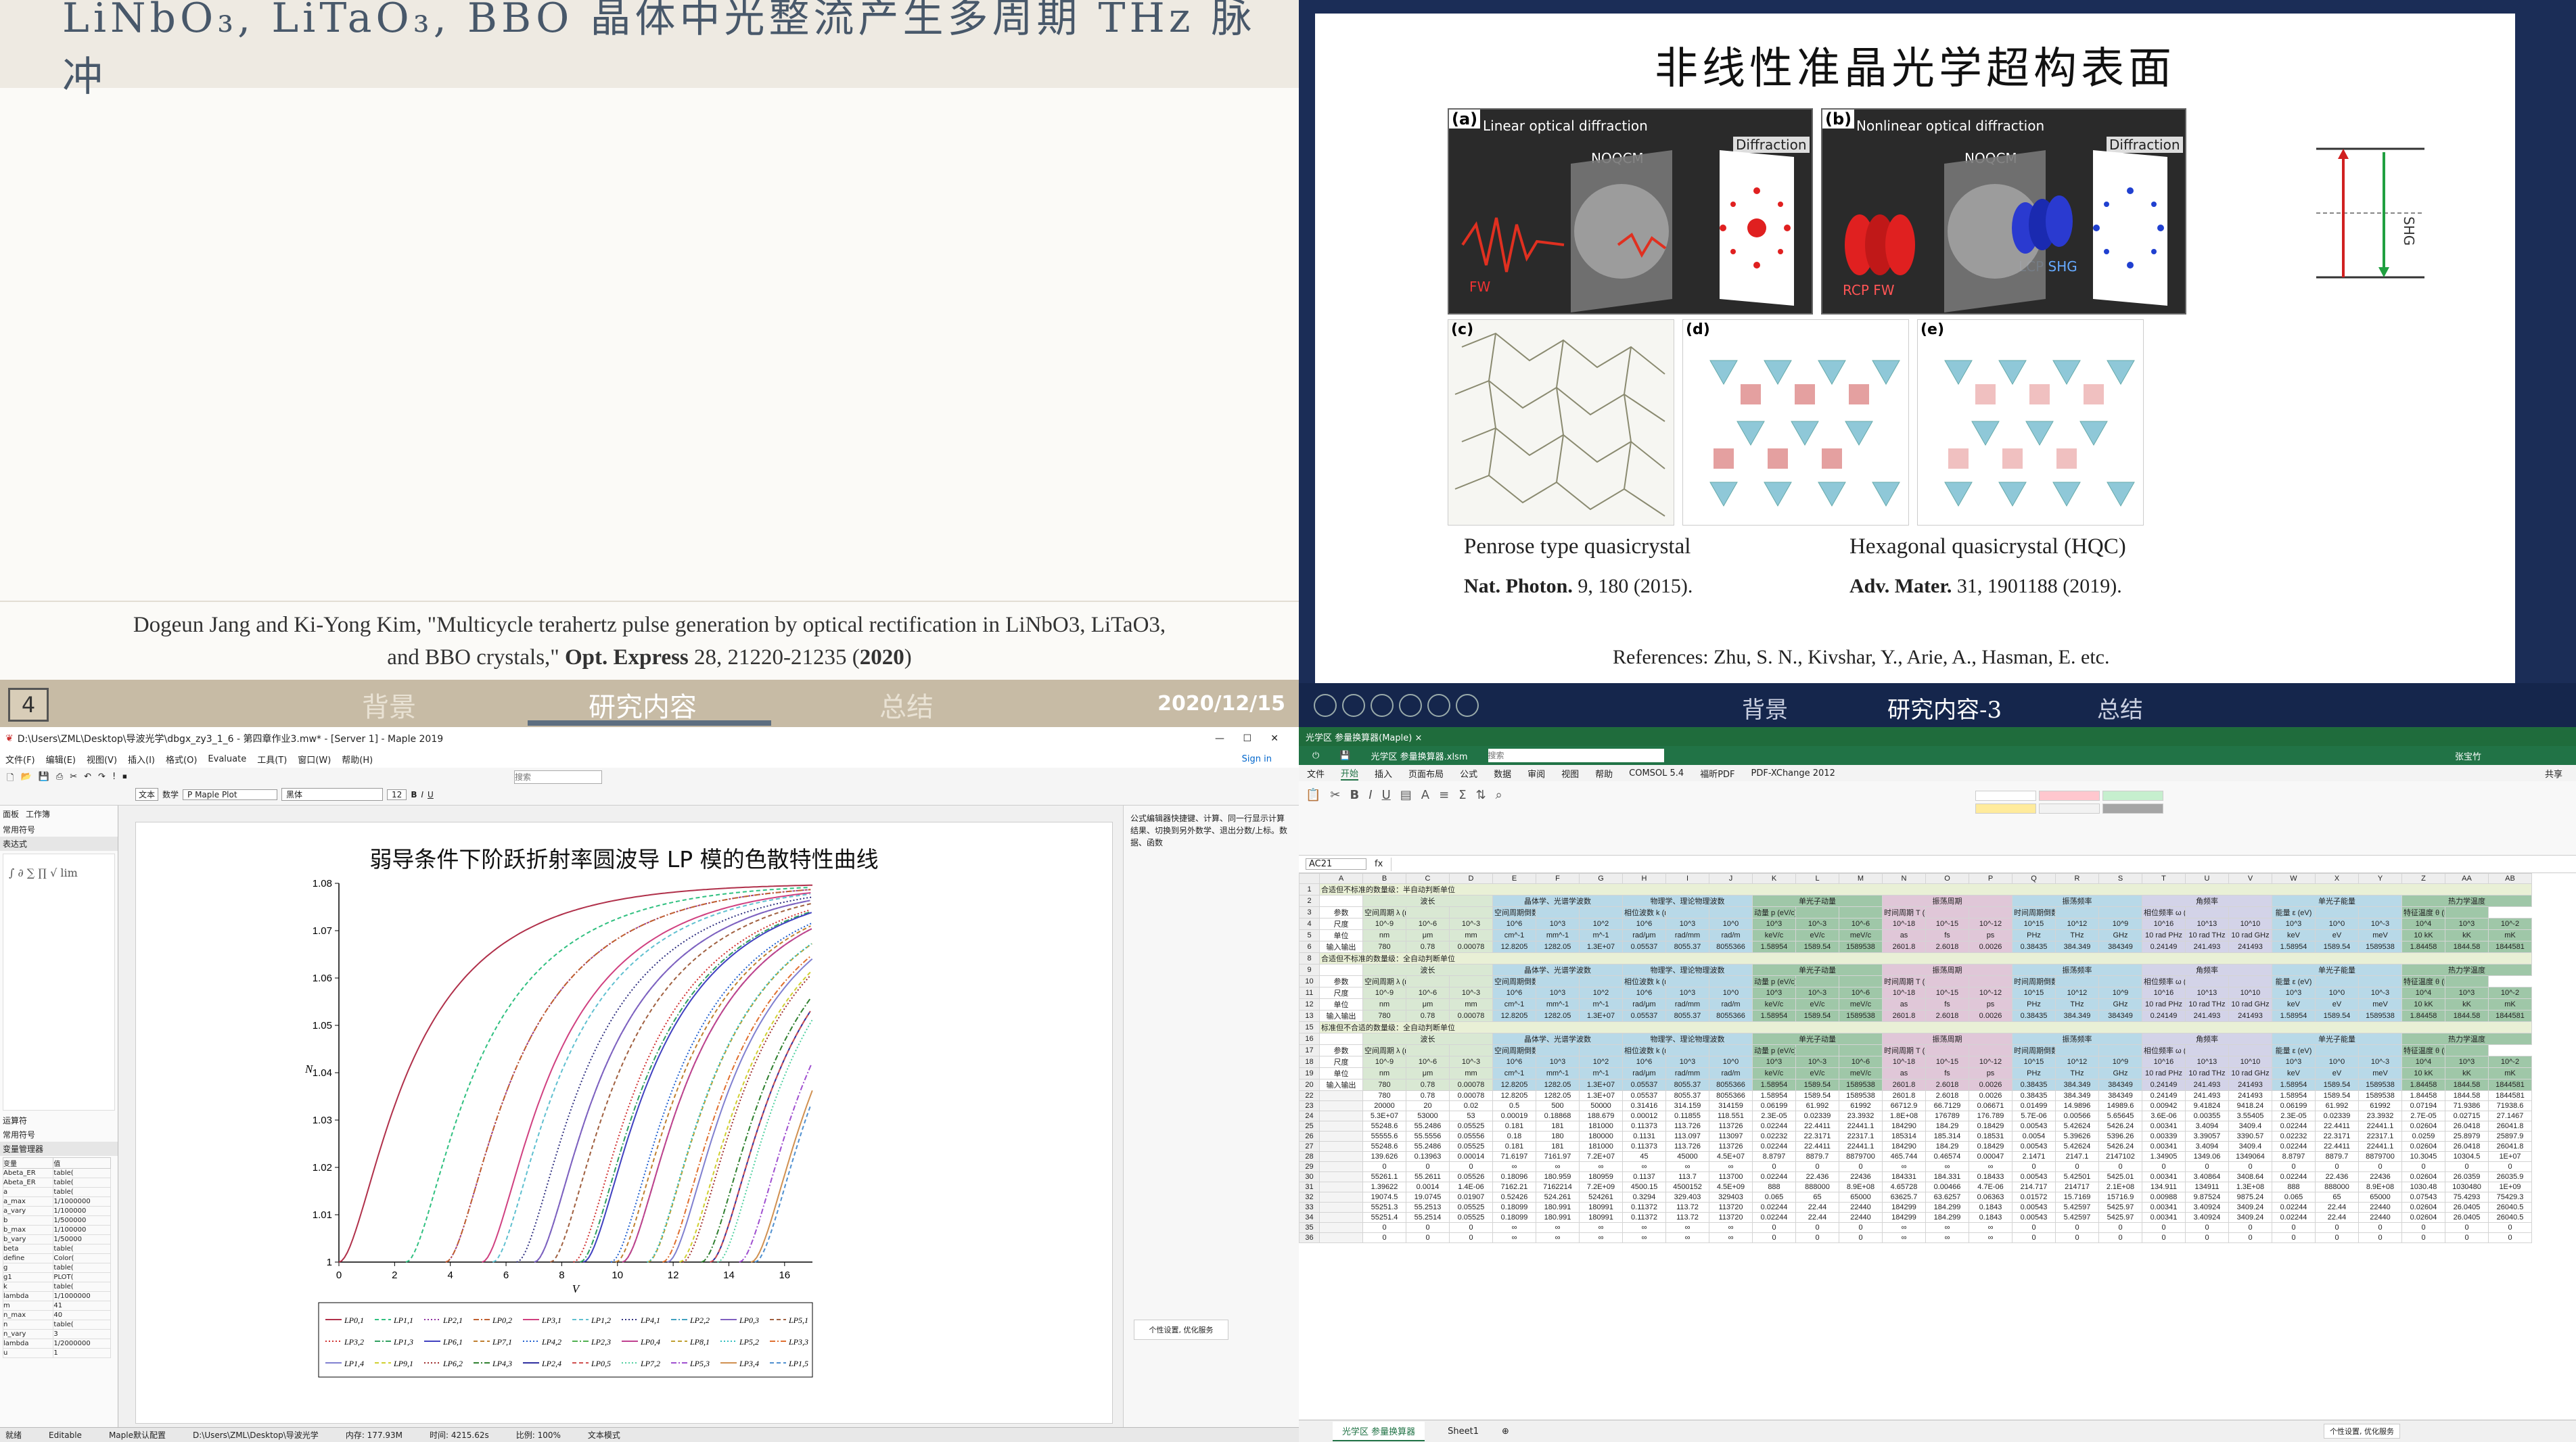 The height and width of the screenshot is (1442, 2576). Describe the element at coordinates (1947, 935) in the screenshot. I see `cell: fs` at that location.